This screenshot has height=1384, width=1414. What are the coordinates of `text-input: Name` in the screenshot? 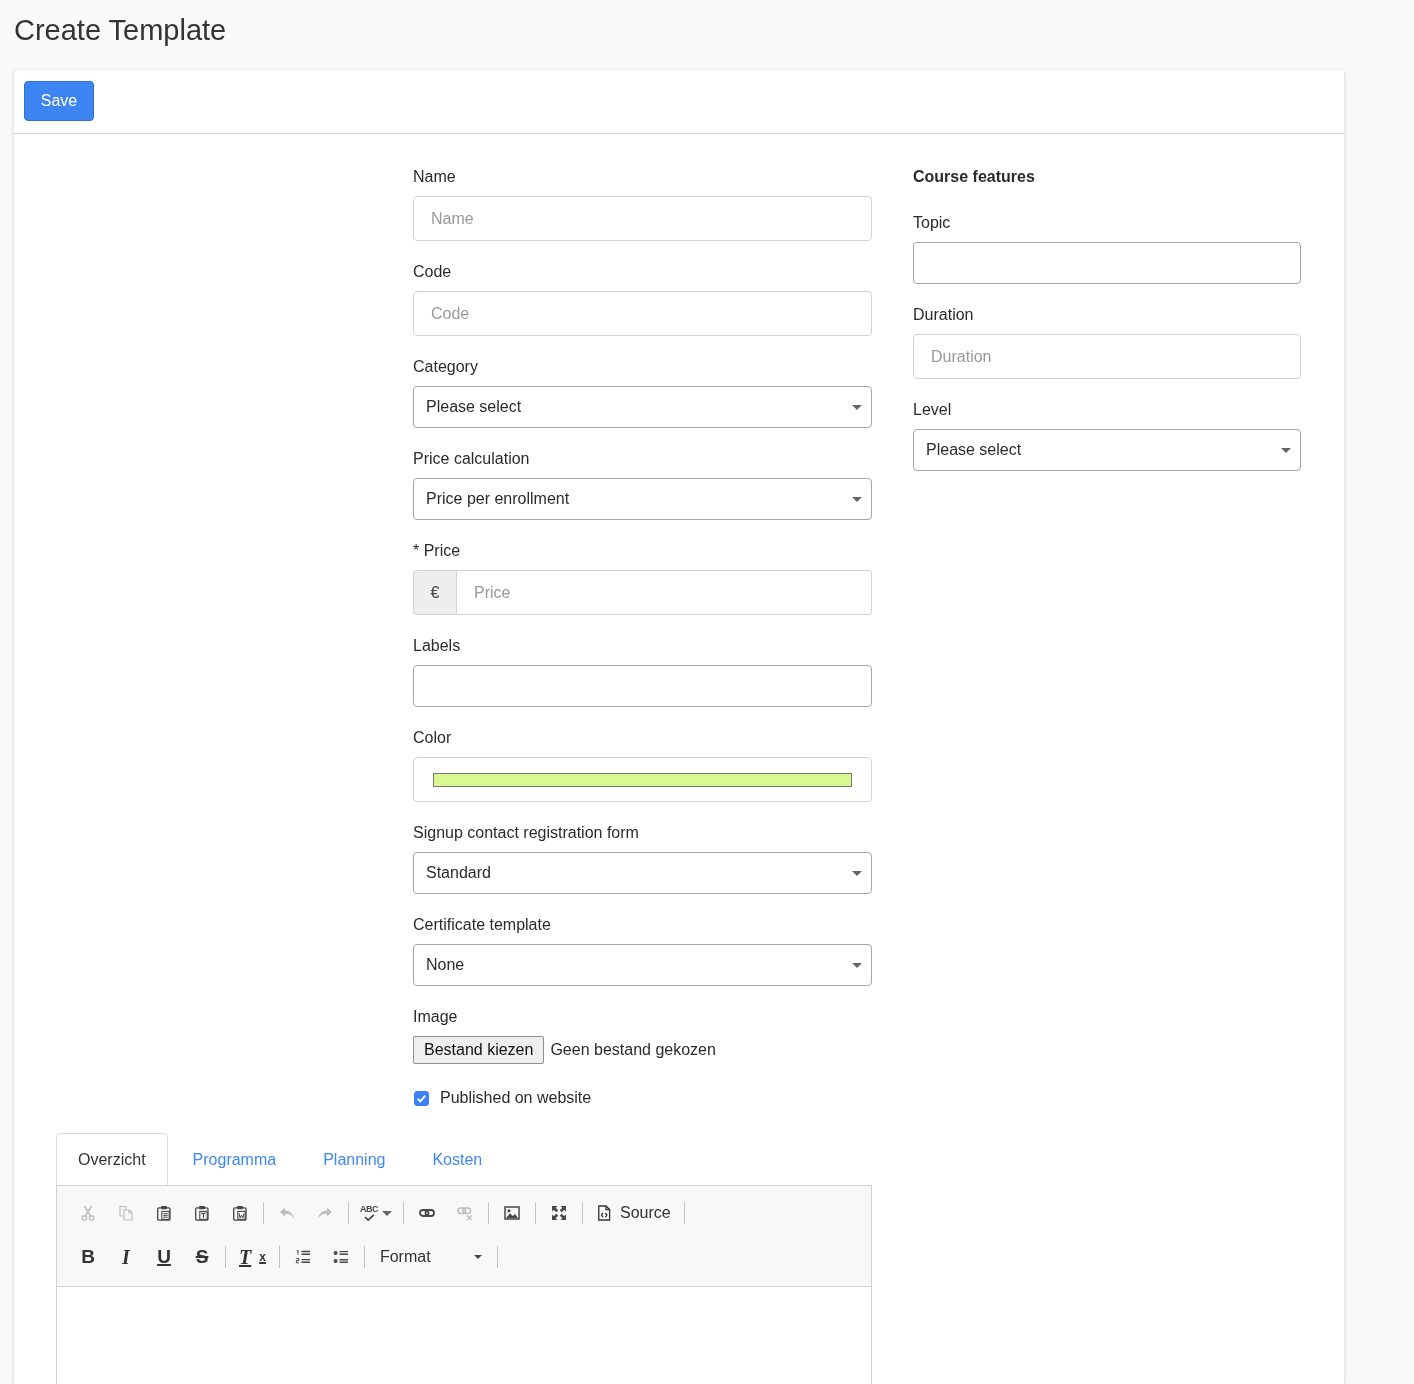 It's located at (642, 218).